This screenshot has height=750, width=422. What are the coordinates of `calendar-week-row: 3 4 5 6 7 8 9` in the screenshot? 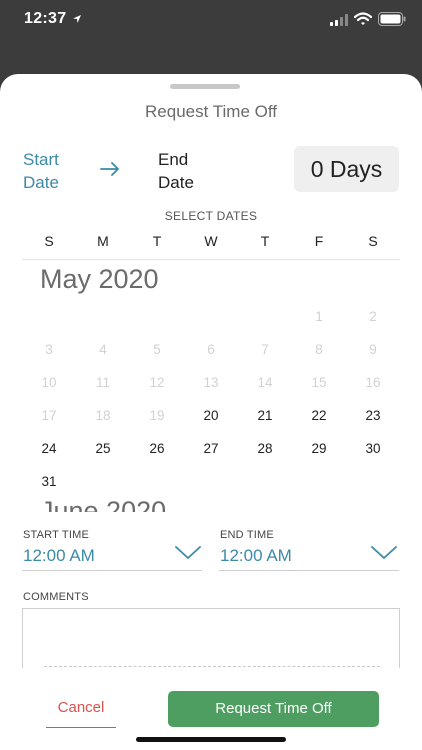 It's located at (211, 349).